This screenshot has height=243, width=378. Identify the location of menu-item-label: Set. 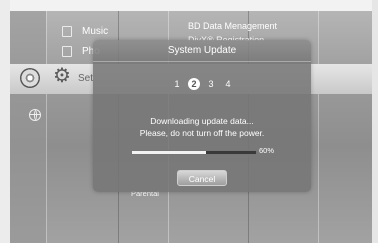
(86, 78).